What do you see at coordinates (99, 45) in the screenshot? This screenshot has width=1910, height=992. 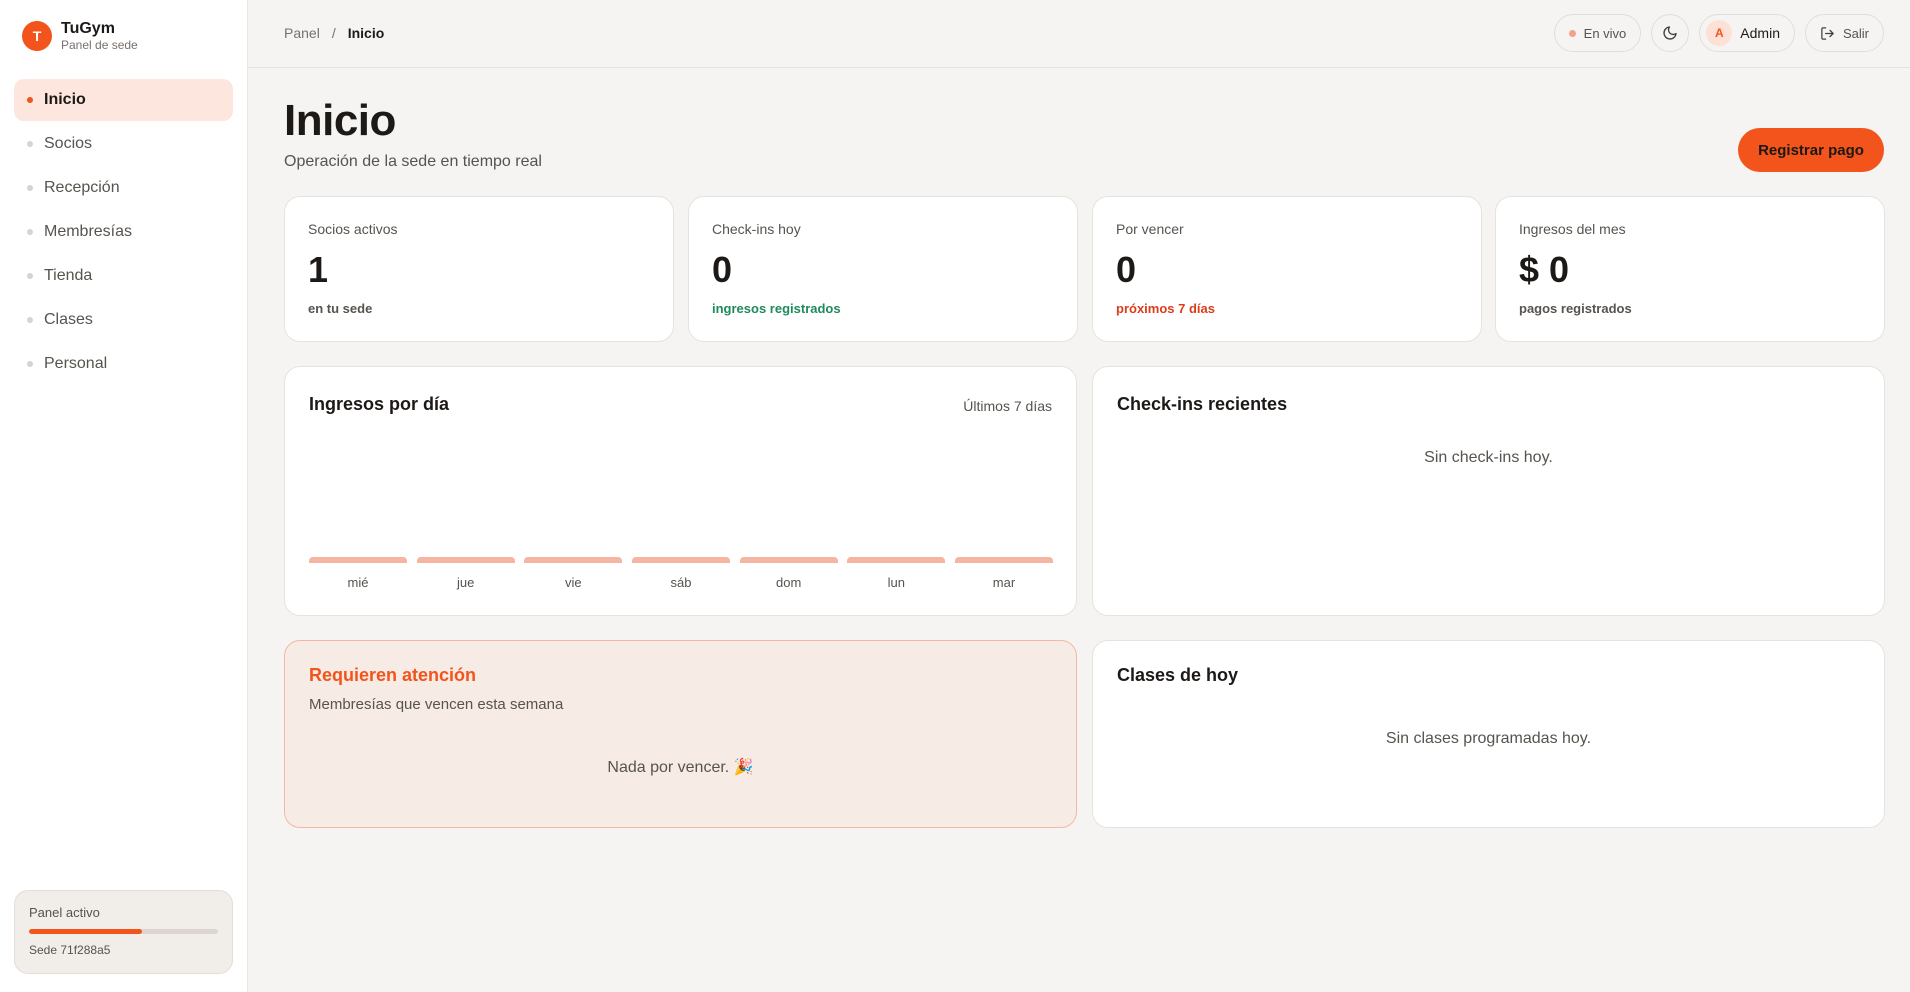 I see `brand-subtitle: Panel de sede` at bounding box center [99, 45].